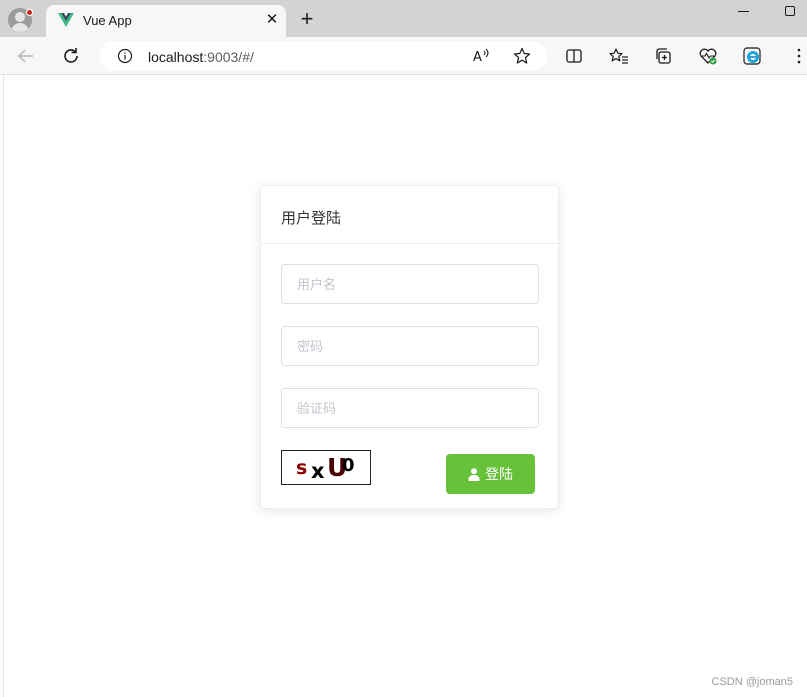  I want to click on tab-title: Vue App, so click(107, 20).